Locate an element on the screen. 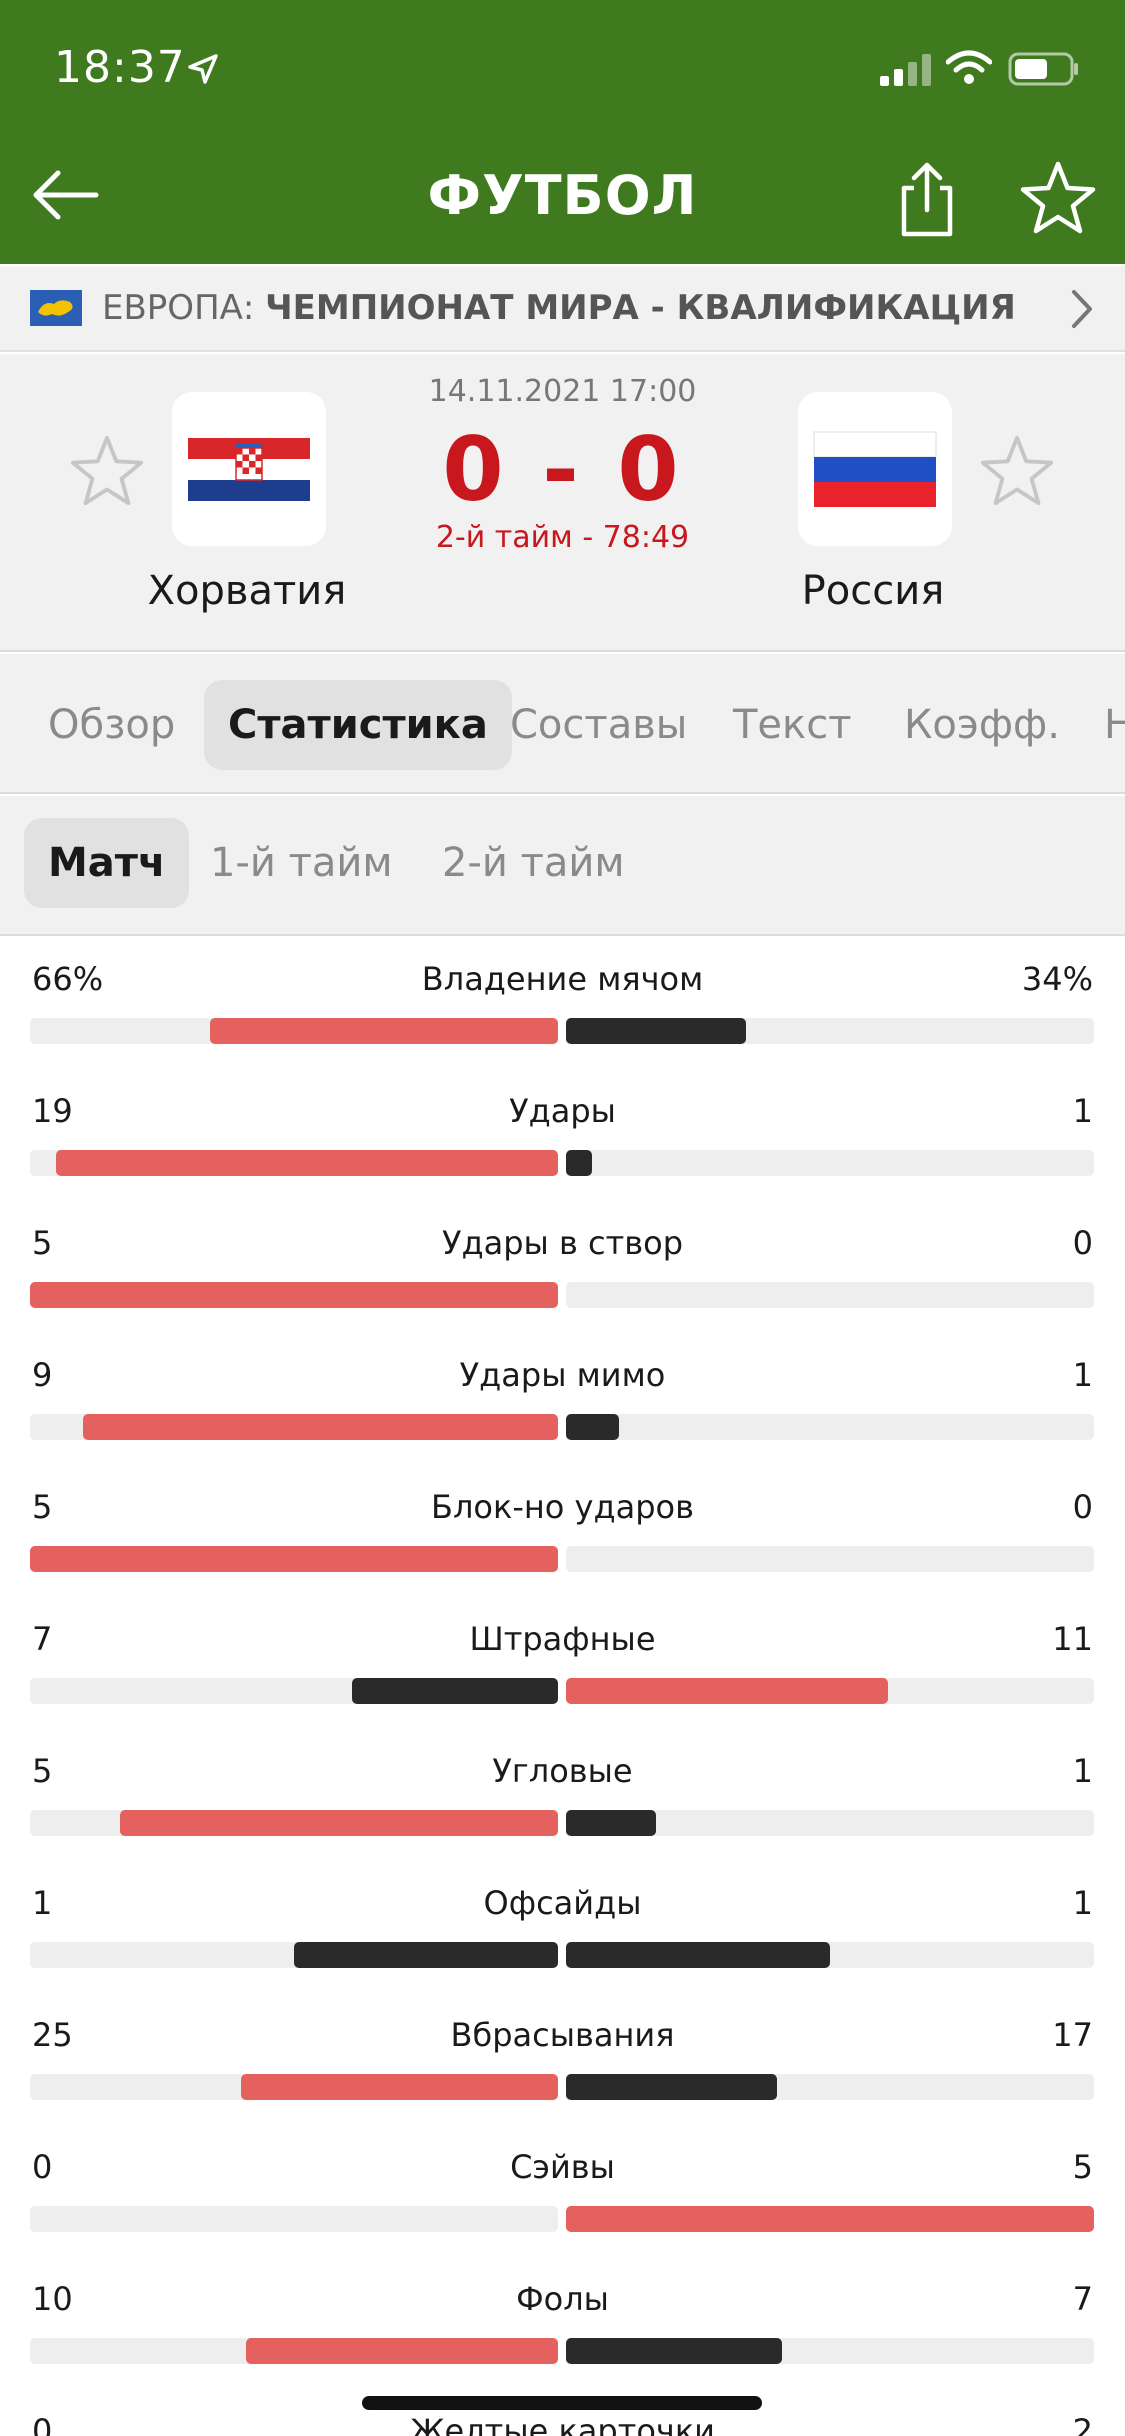 The image size is (1125, 2436). stat-row: 19 Удары 1 is located at coordinates (562, 1136).